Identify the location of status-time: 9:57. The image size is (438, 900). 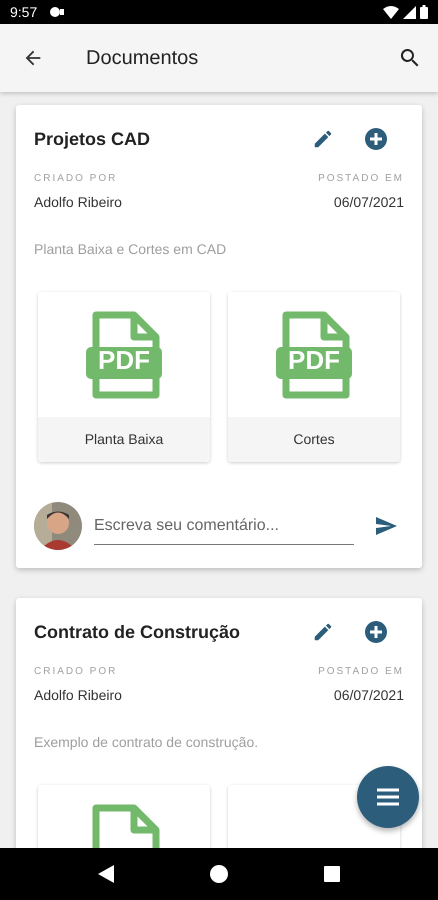
(24, 12).